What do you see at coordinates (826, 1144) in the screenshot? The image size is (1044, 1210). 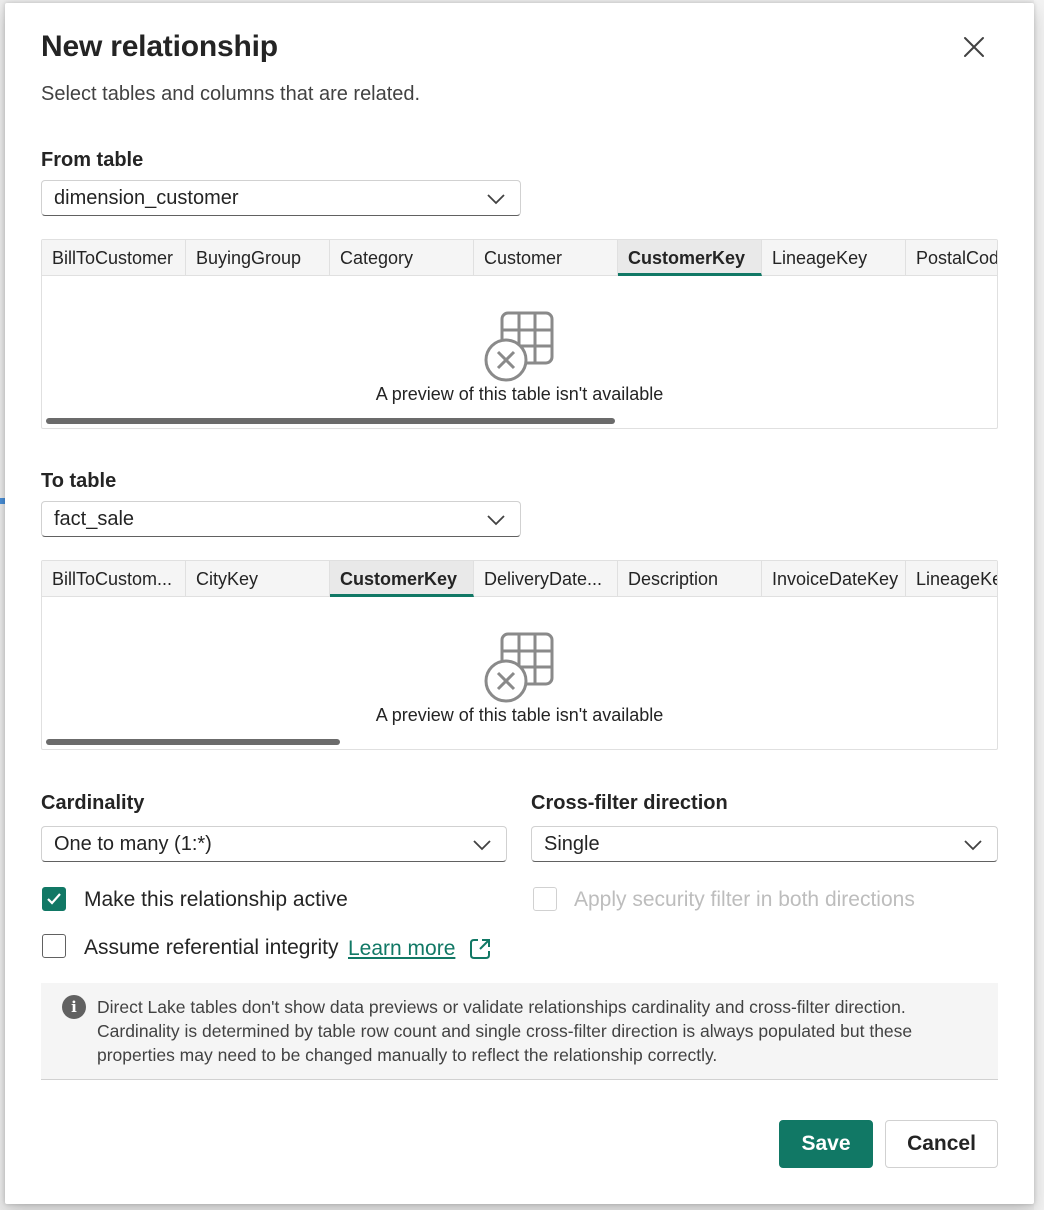 I see `save-button: Save` at bounding box center [826, 1144].